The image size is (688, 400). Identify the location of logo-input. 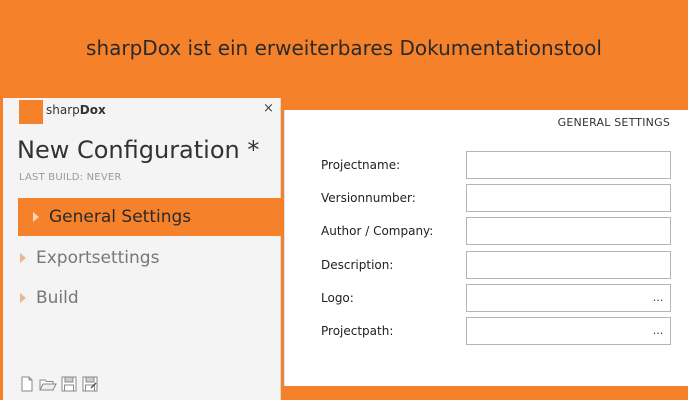
(556, 298).